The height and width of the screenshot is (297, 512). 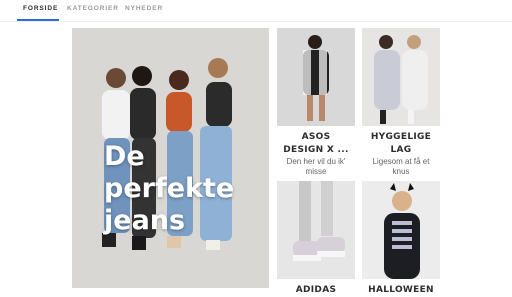 I want to click on tab-forside: FORSIDE, so click(x=40, y=8).